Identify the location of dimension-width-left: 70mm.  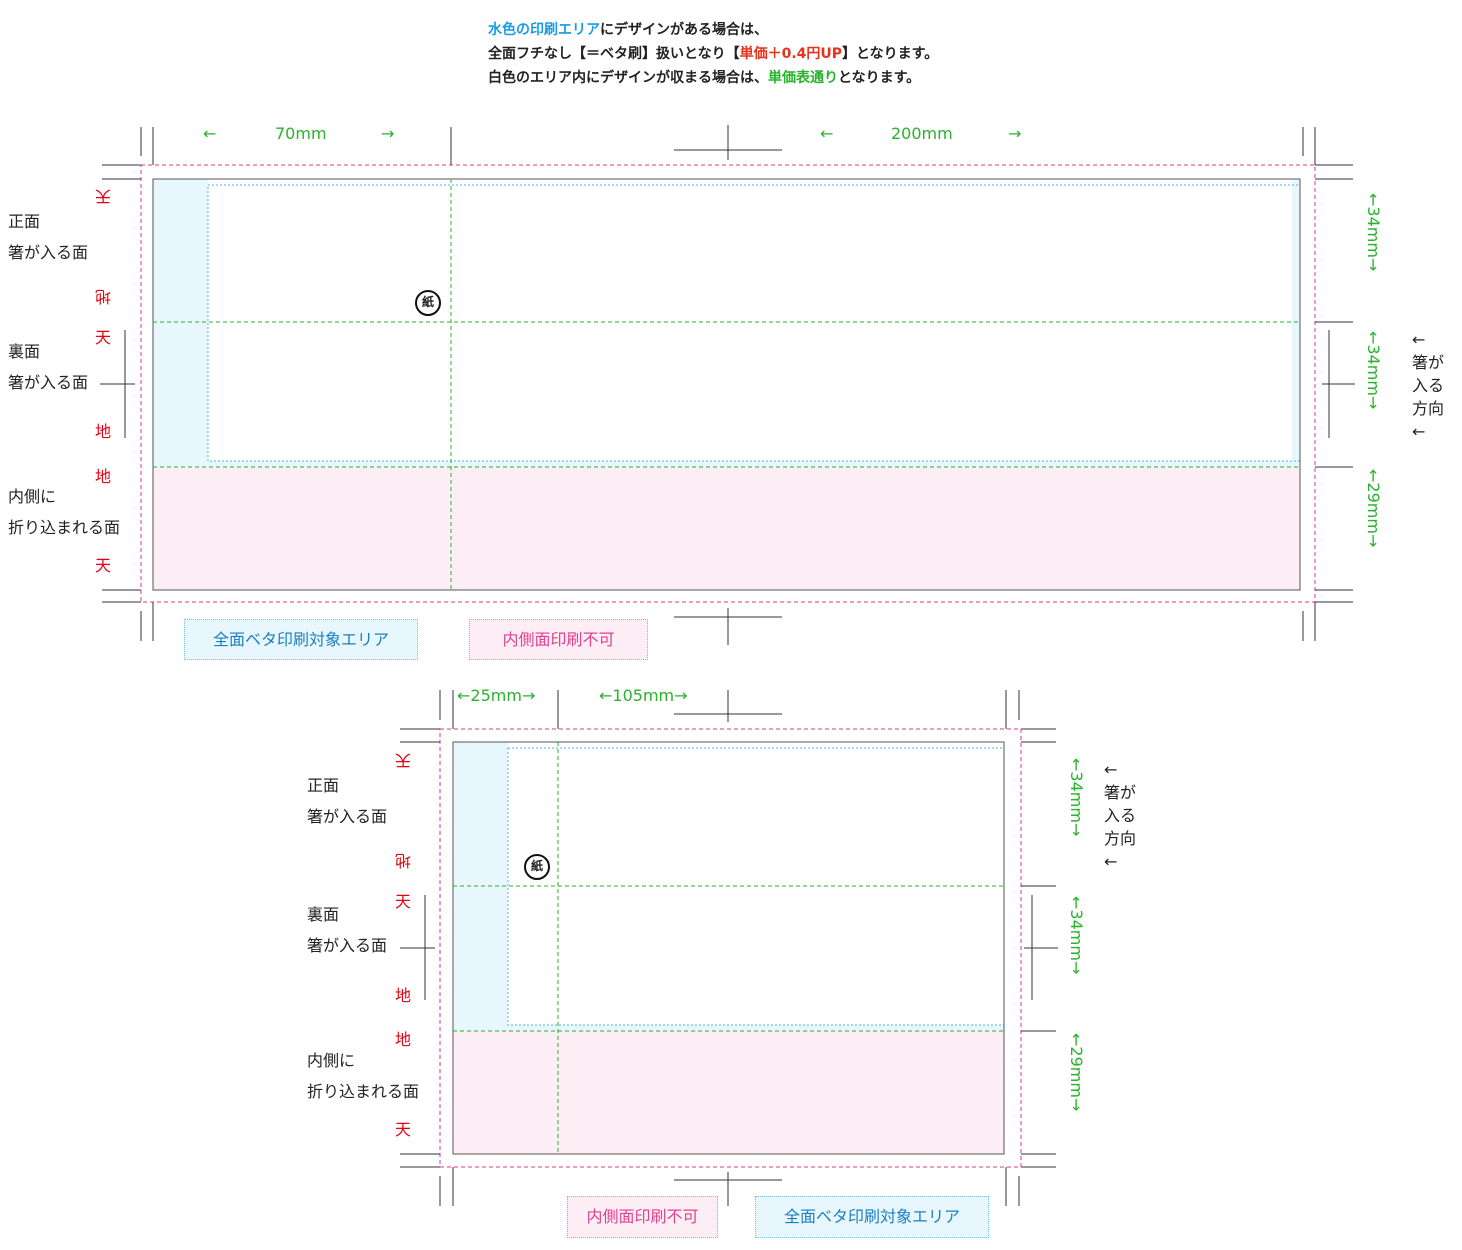
(301, 133).